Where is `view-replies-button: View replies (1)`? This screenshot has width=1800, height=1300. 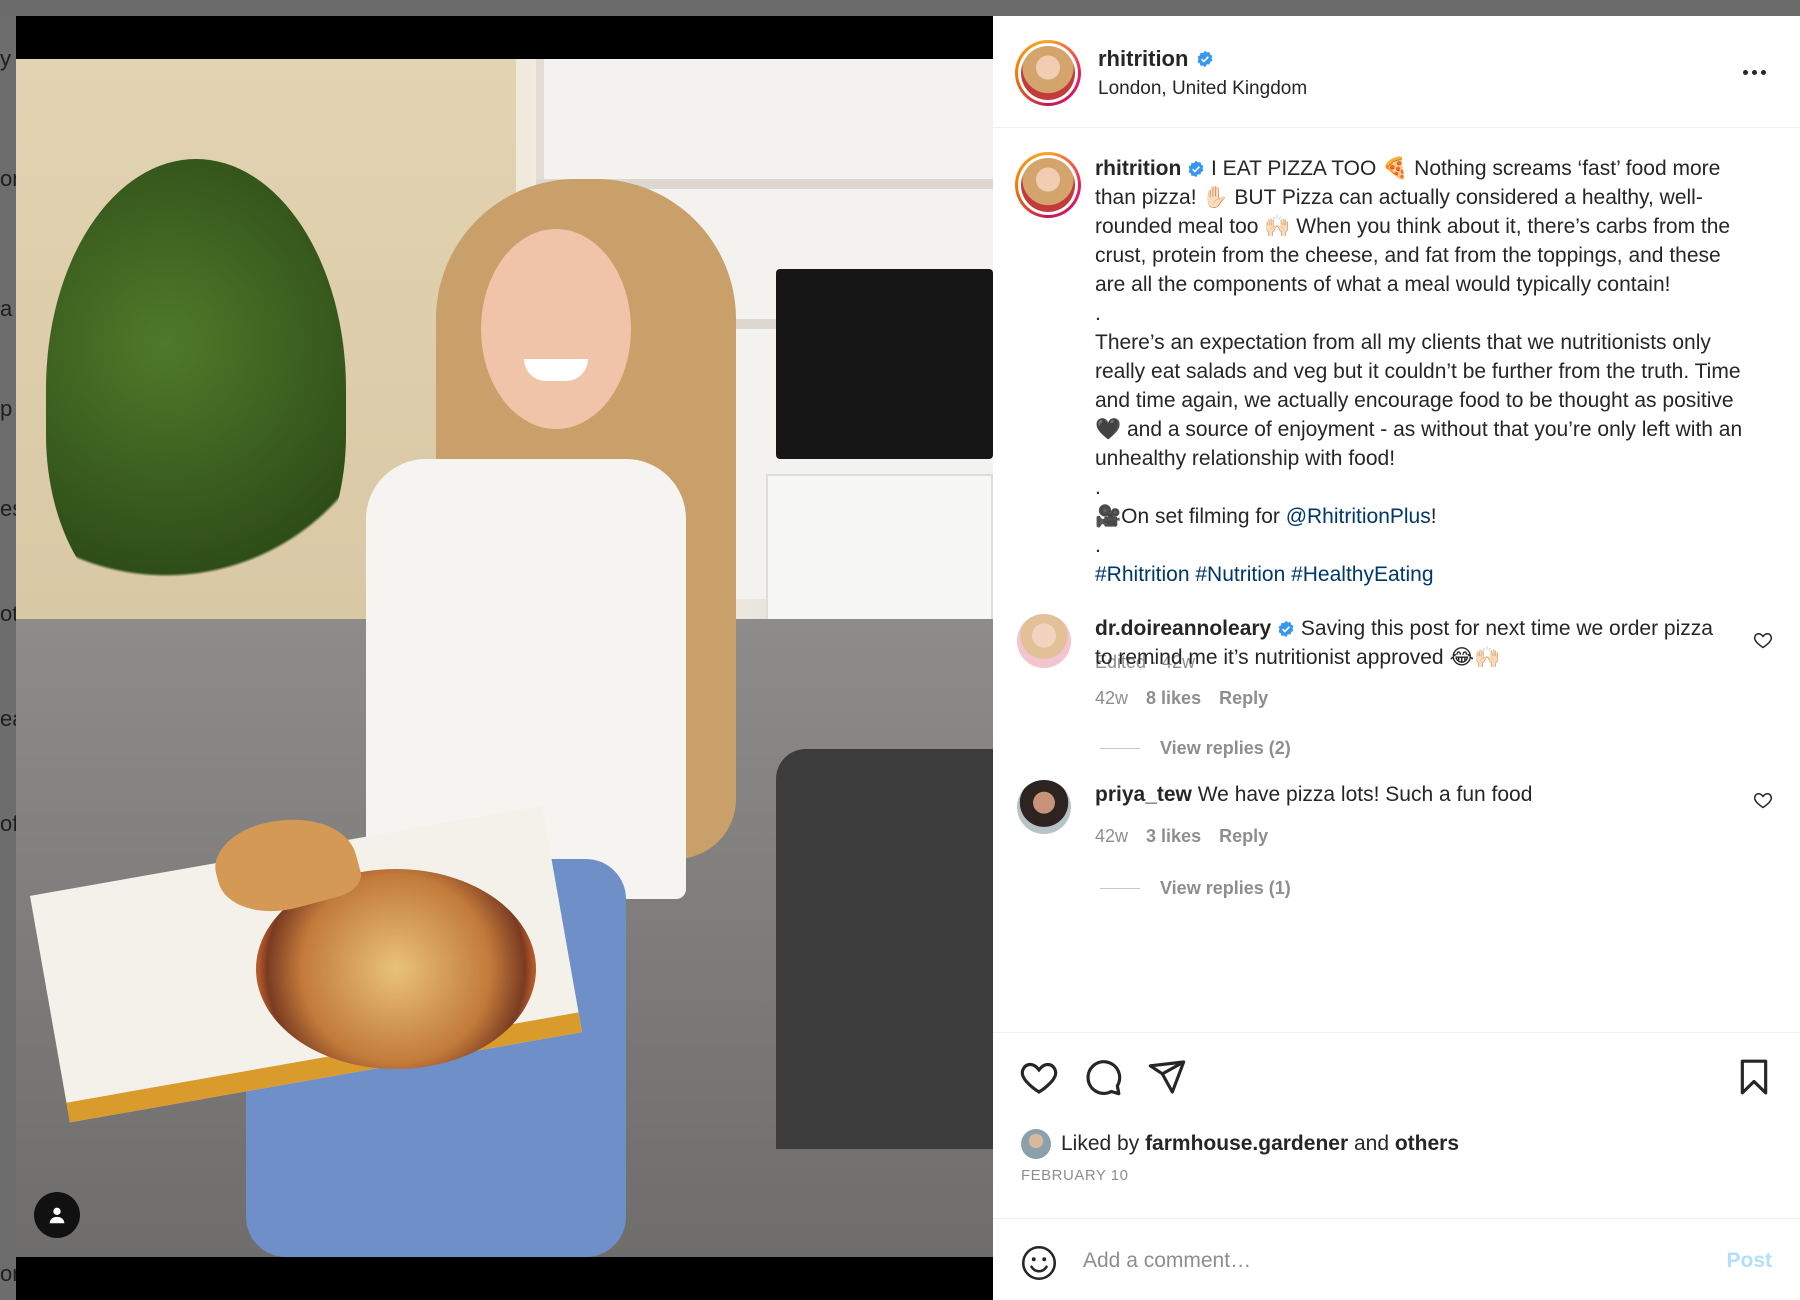 view-replies-button: View replies (1) is located at coordinates (1195, 888).